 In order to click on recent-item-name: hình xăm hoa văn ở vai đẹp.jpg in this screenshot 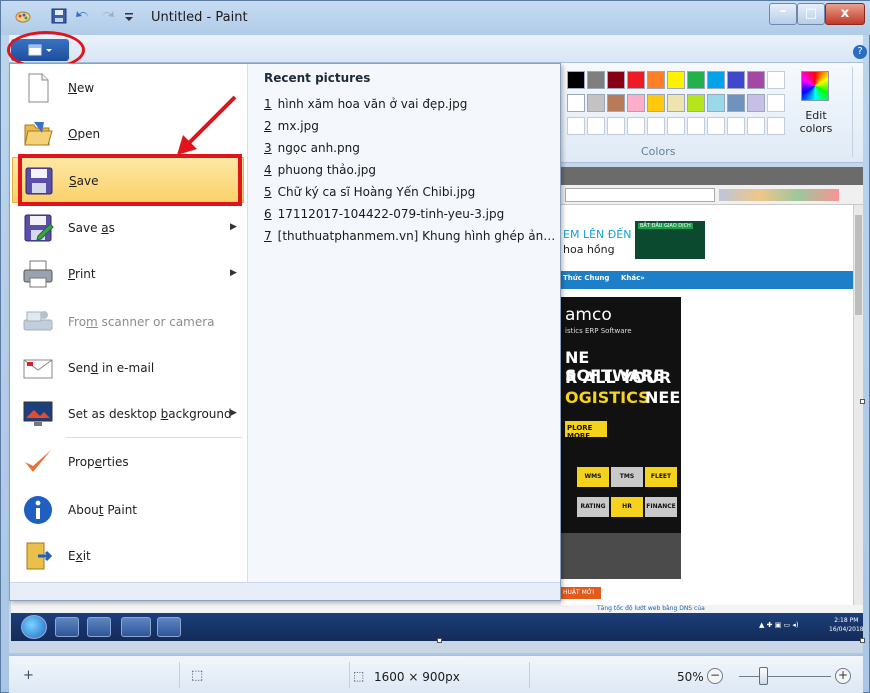, I will do `click(372, 104)`.